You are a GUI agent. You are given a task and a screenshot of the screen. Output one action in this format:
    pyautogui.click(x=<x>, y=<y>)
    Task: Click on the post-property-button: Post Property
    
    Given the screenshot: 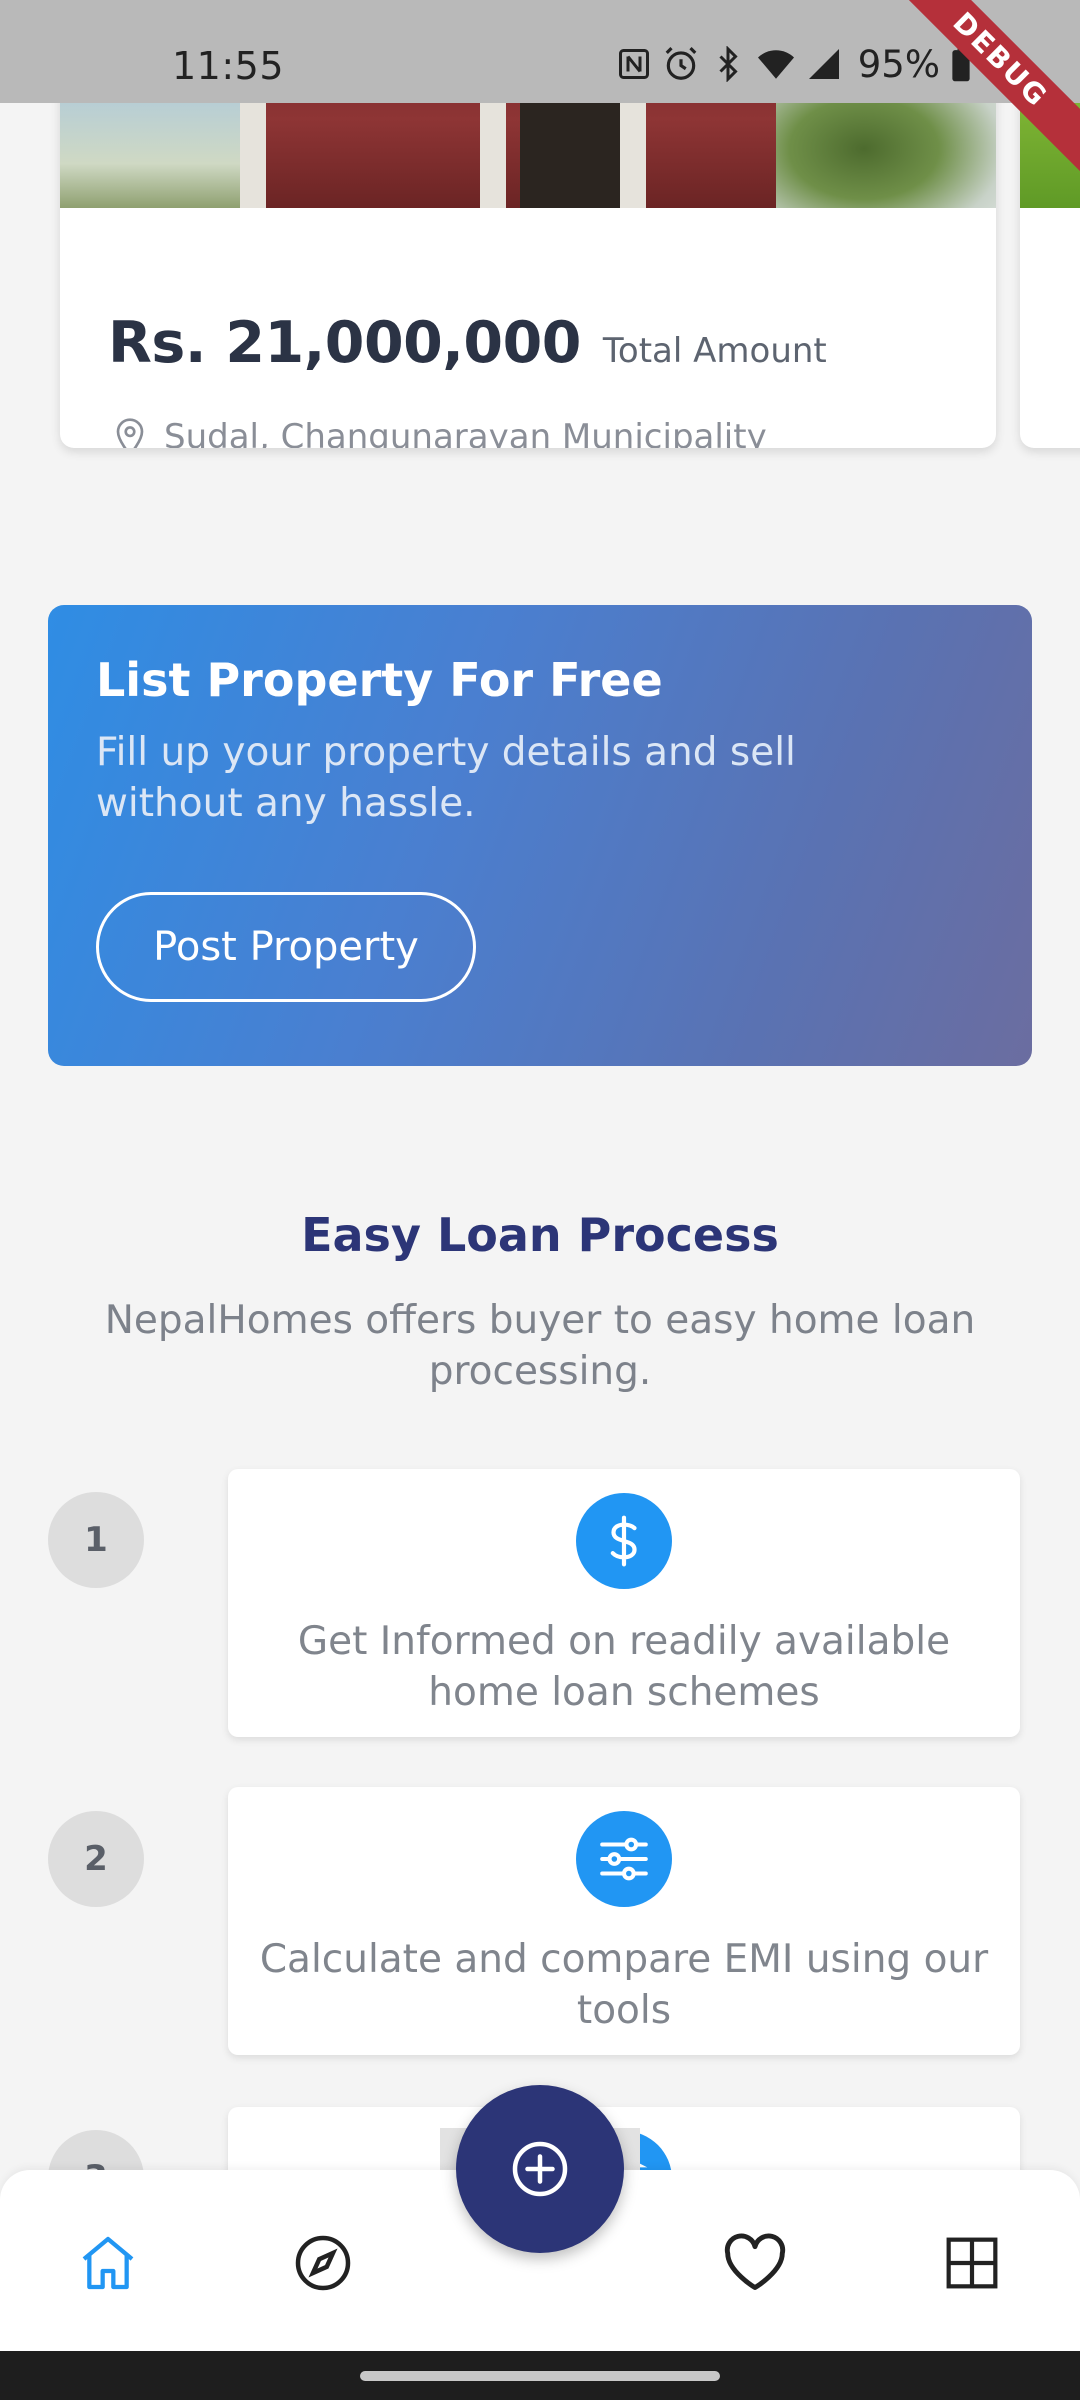 What is the action you would take?
    pyautogui.click(x=286, y=947)
    